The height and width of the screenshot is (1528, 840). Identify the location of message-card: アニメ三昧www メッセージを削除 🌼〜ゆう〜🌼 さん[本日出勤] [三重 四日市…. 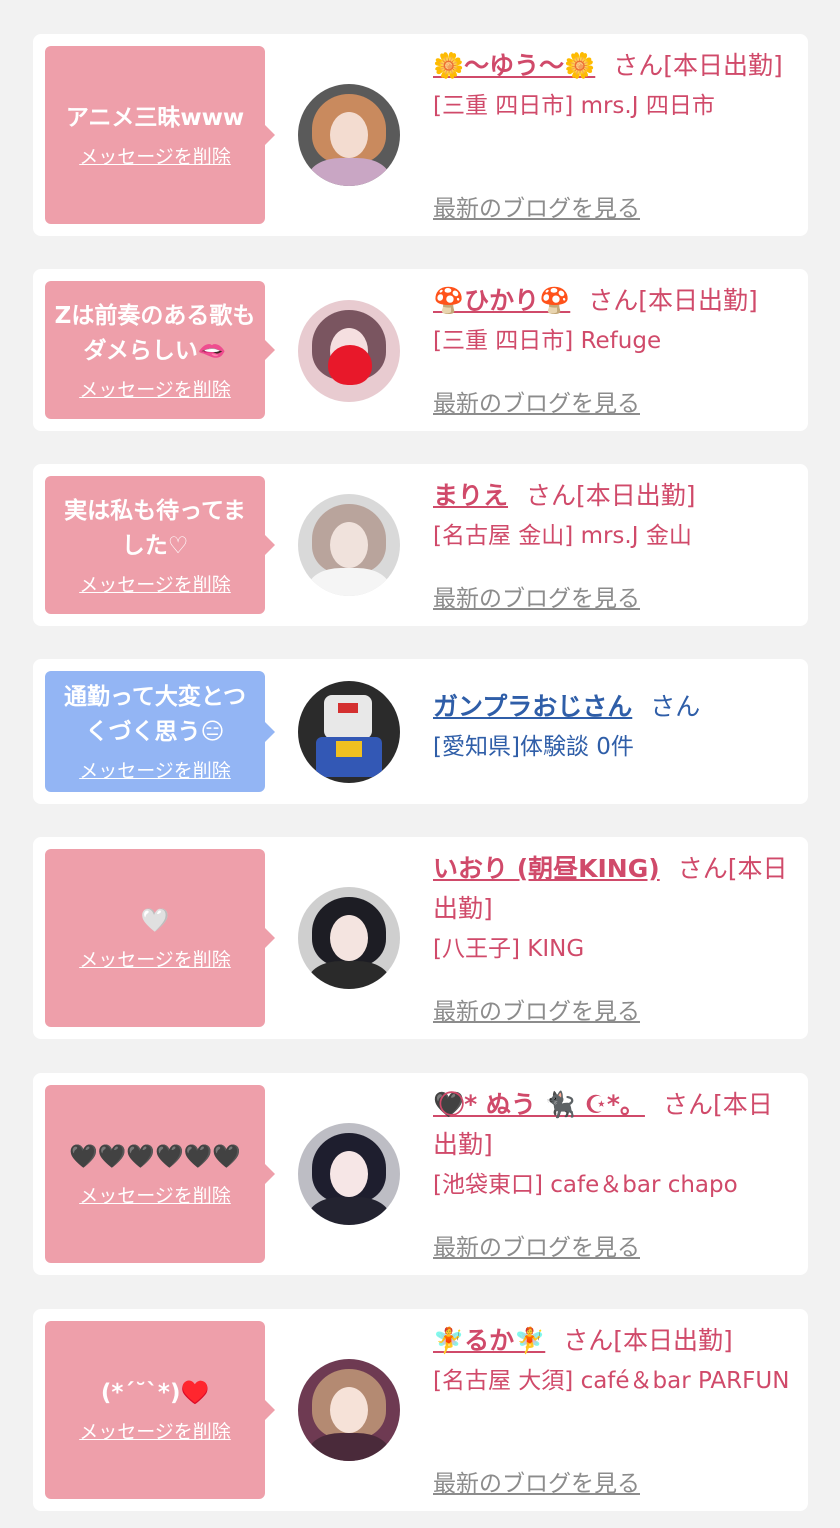
(420, 135).